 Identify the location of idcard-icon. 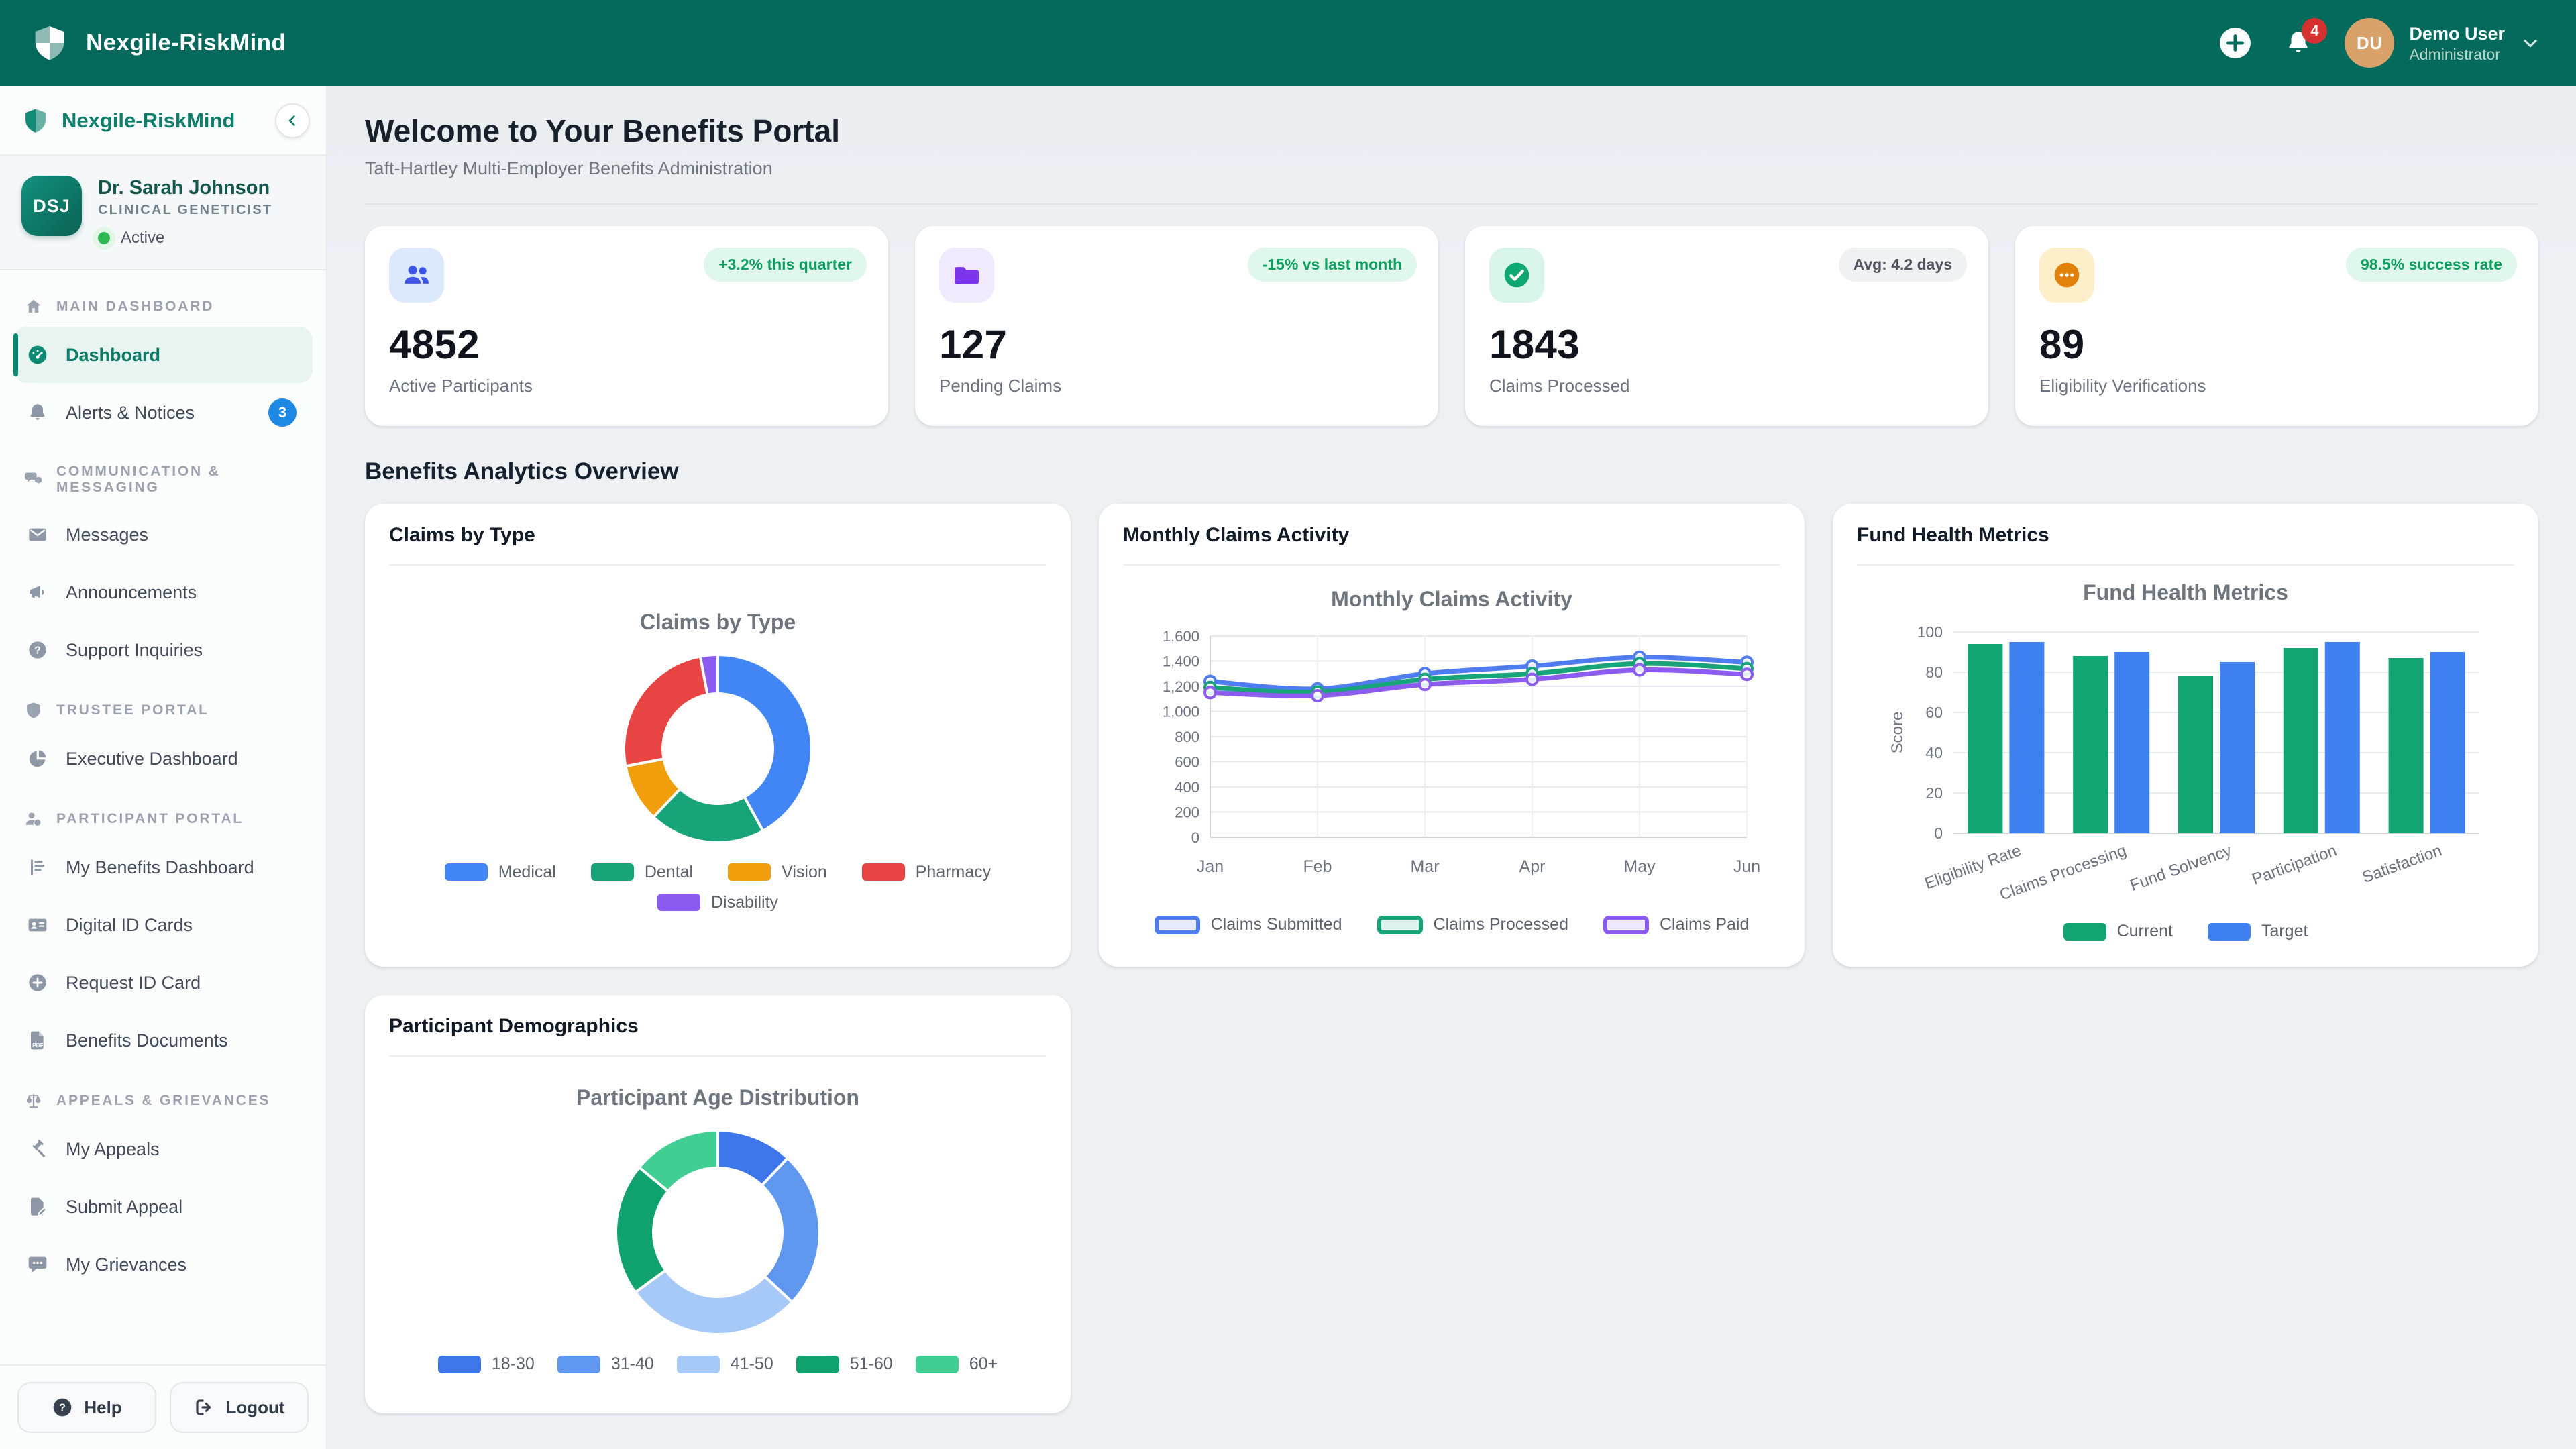
(37, 925).